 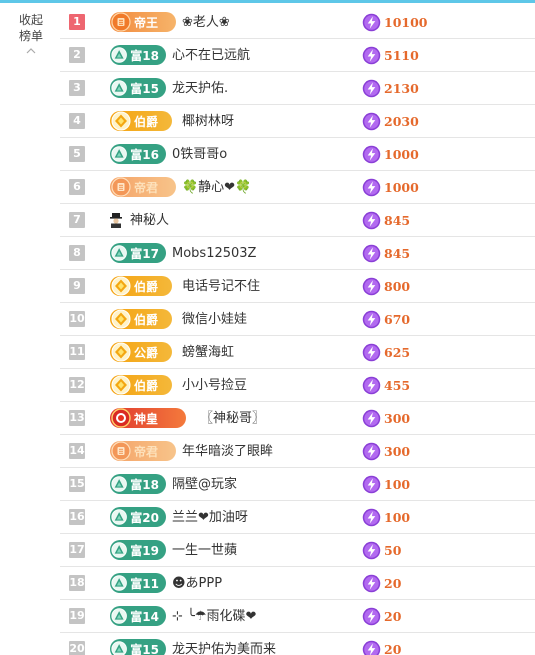 I want to click on user-nickname: 兰兰❤加油呀, so click(x=210, y=517).